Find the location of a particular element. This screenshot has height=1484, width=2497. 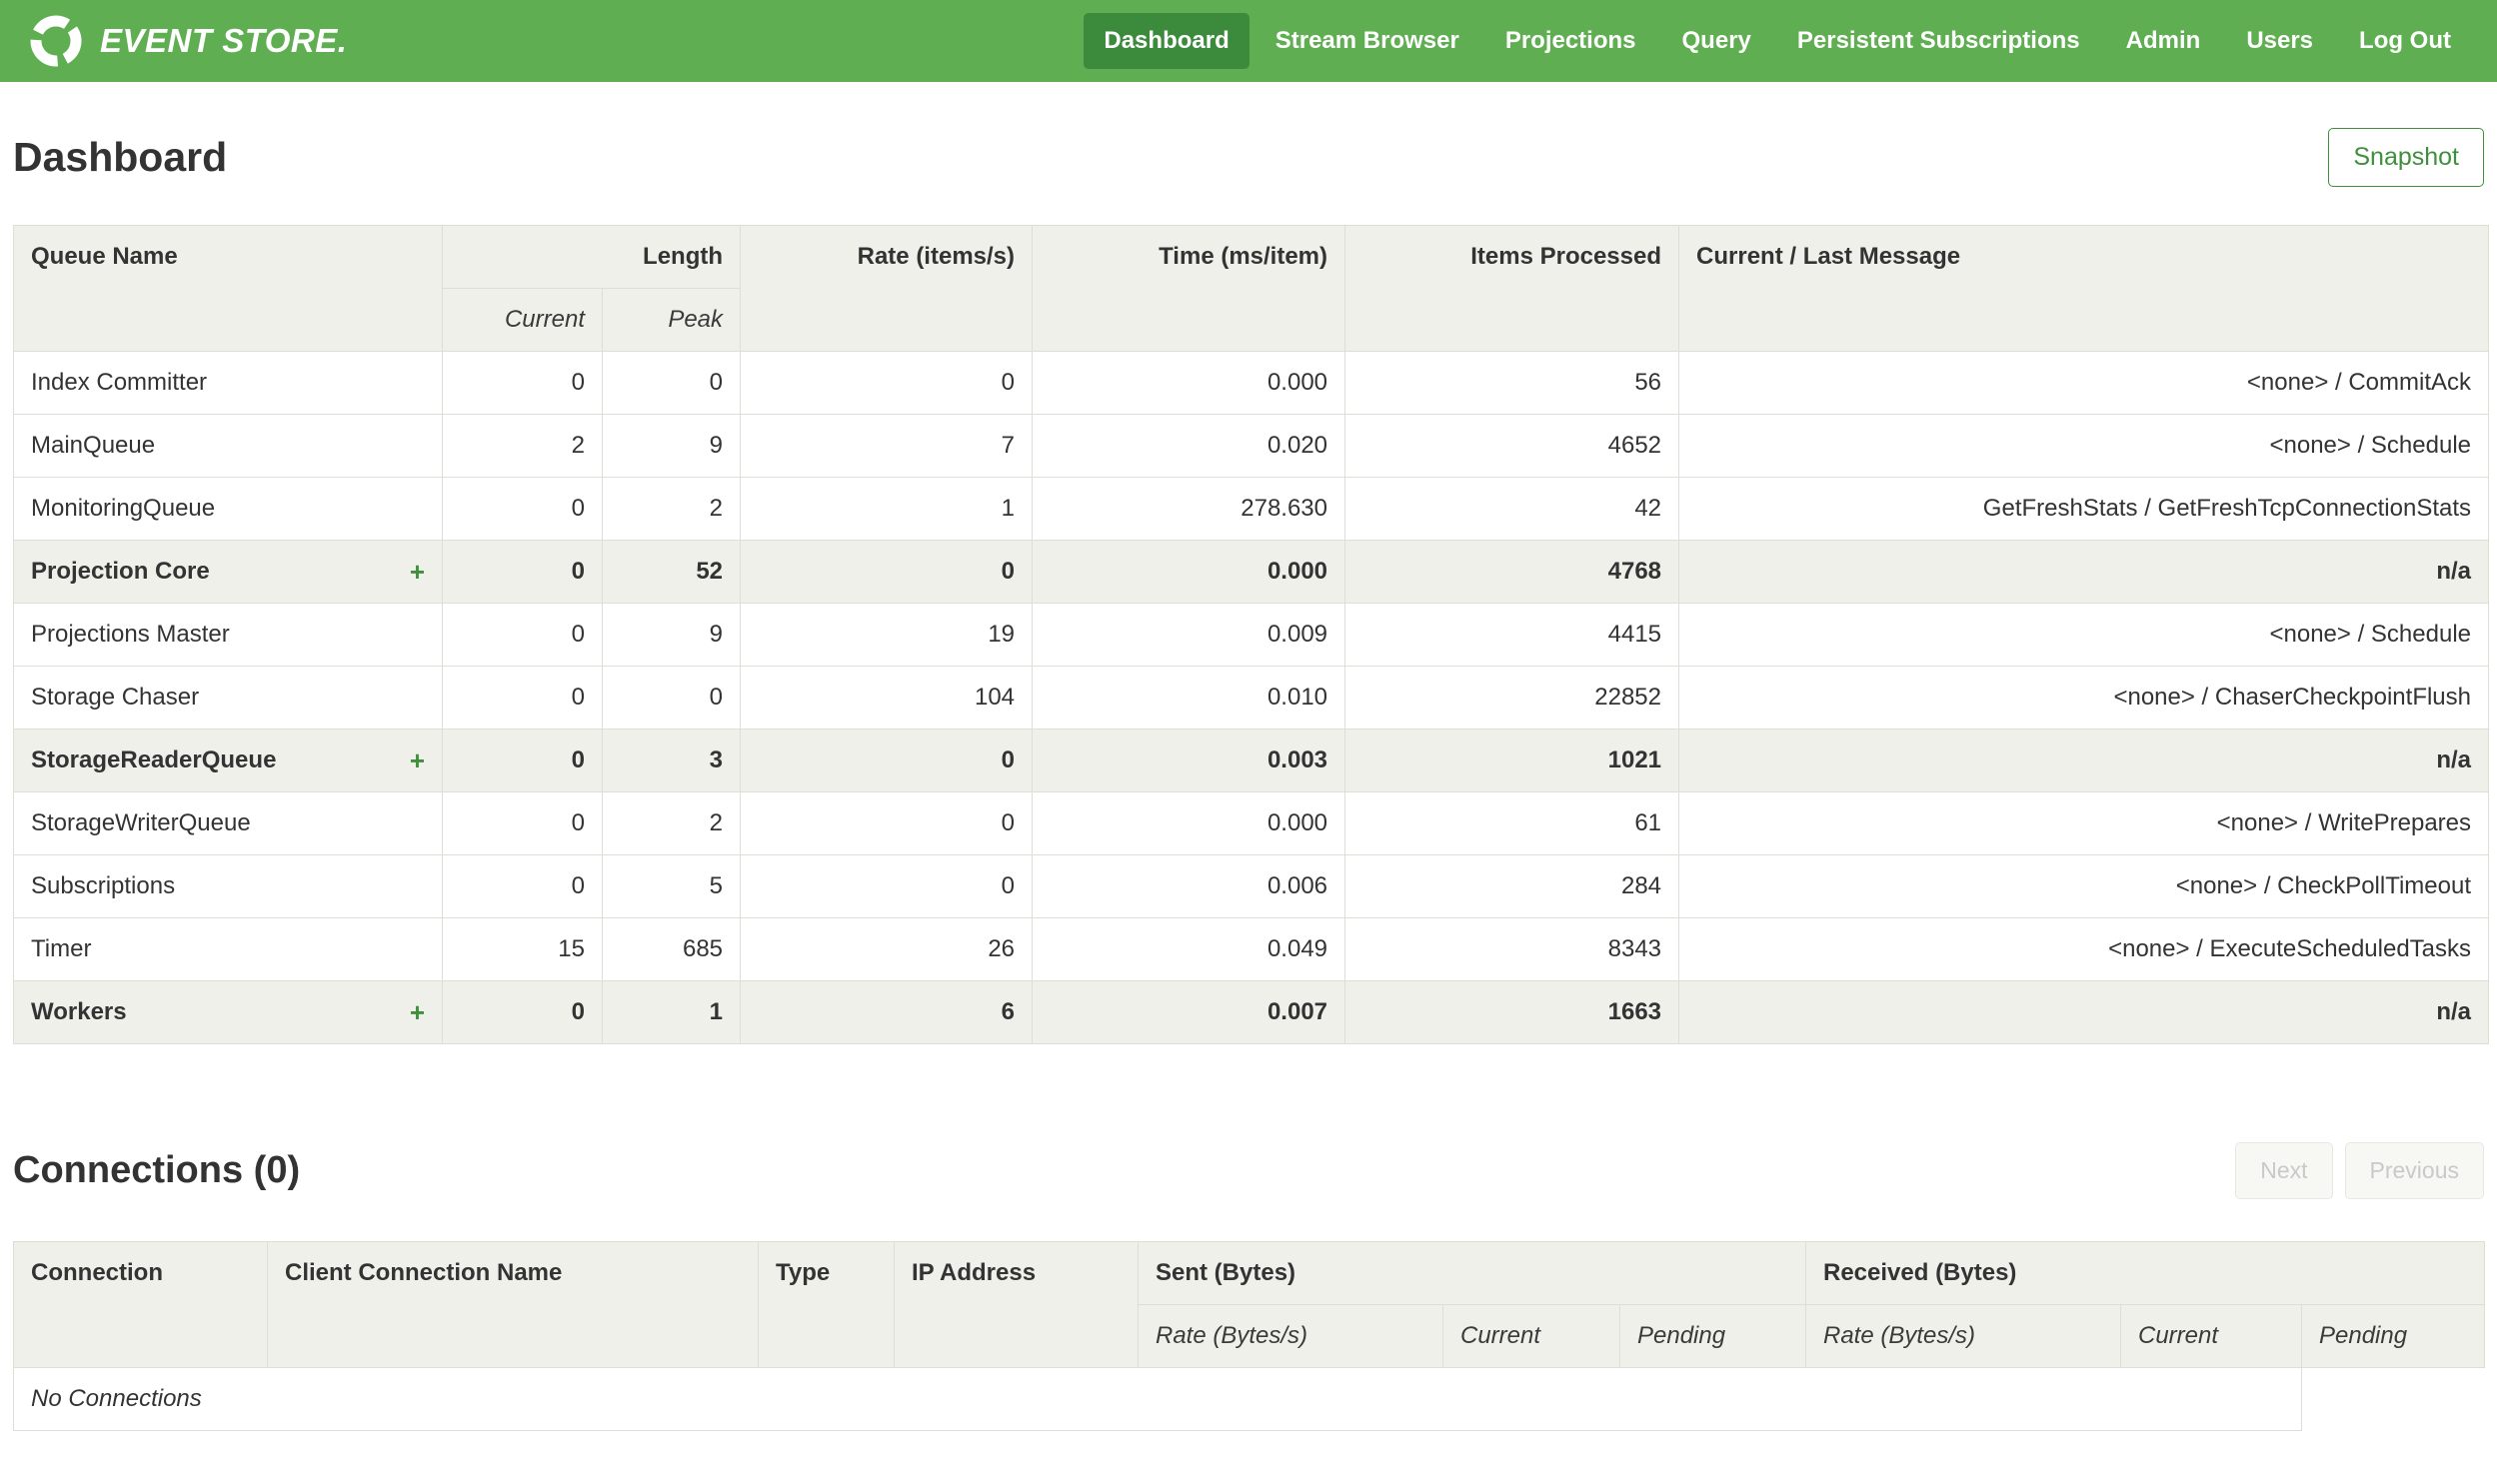

col-header-current: Current is located at coordinates (522, 320).